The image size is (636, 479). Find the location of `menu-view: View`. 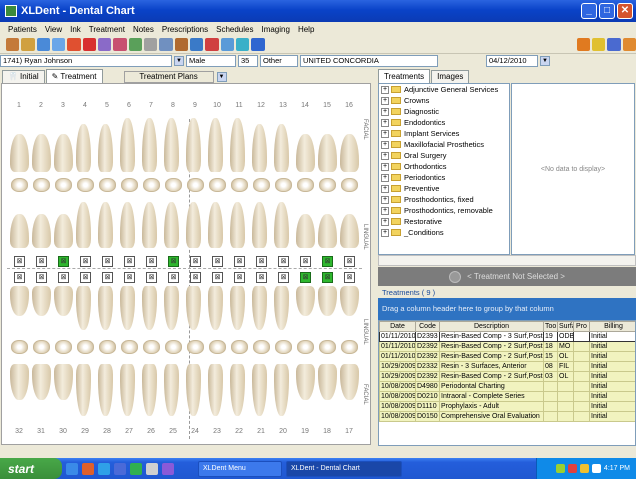

menu-view: View is located at coordinates (53, 29).